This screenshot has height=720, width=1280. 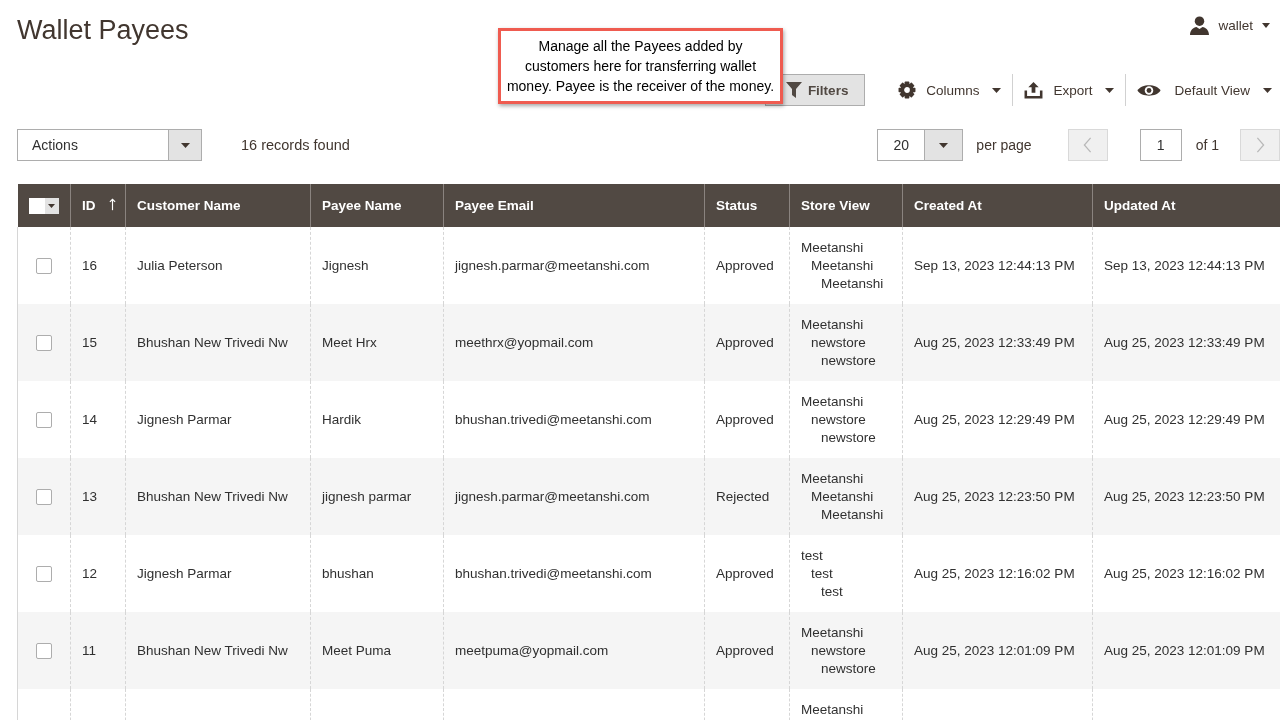 I want to click on row-id: 15, so click(x=90, y=342).